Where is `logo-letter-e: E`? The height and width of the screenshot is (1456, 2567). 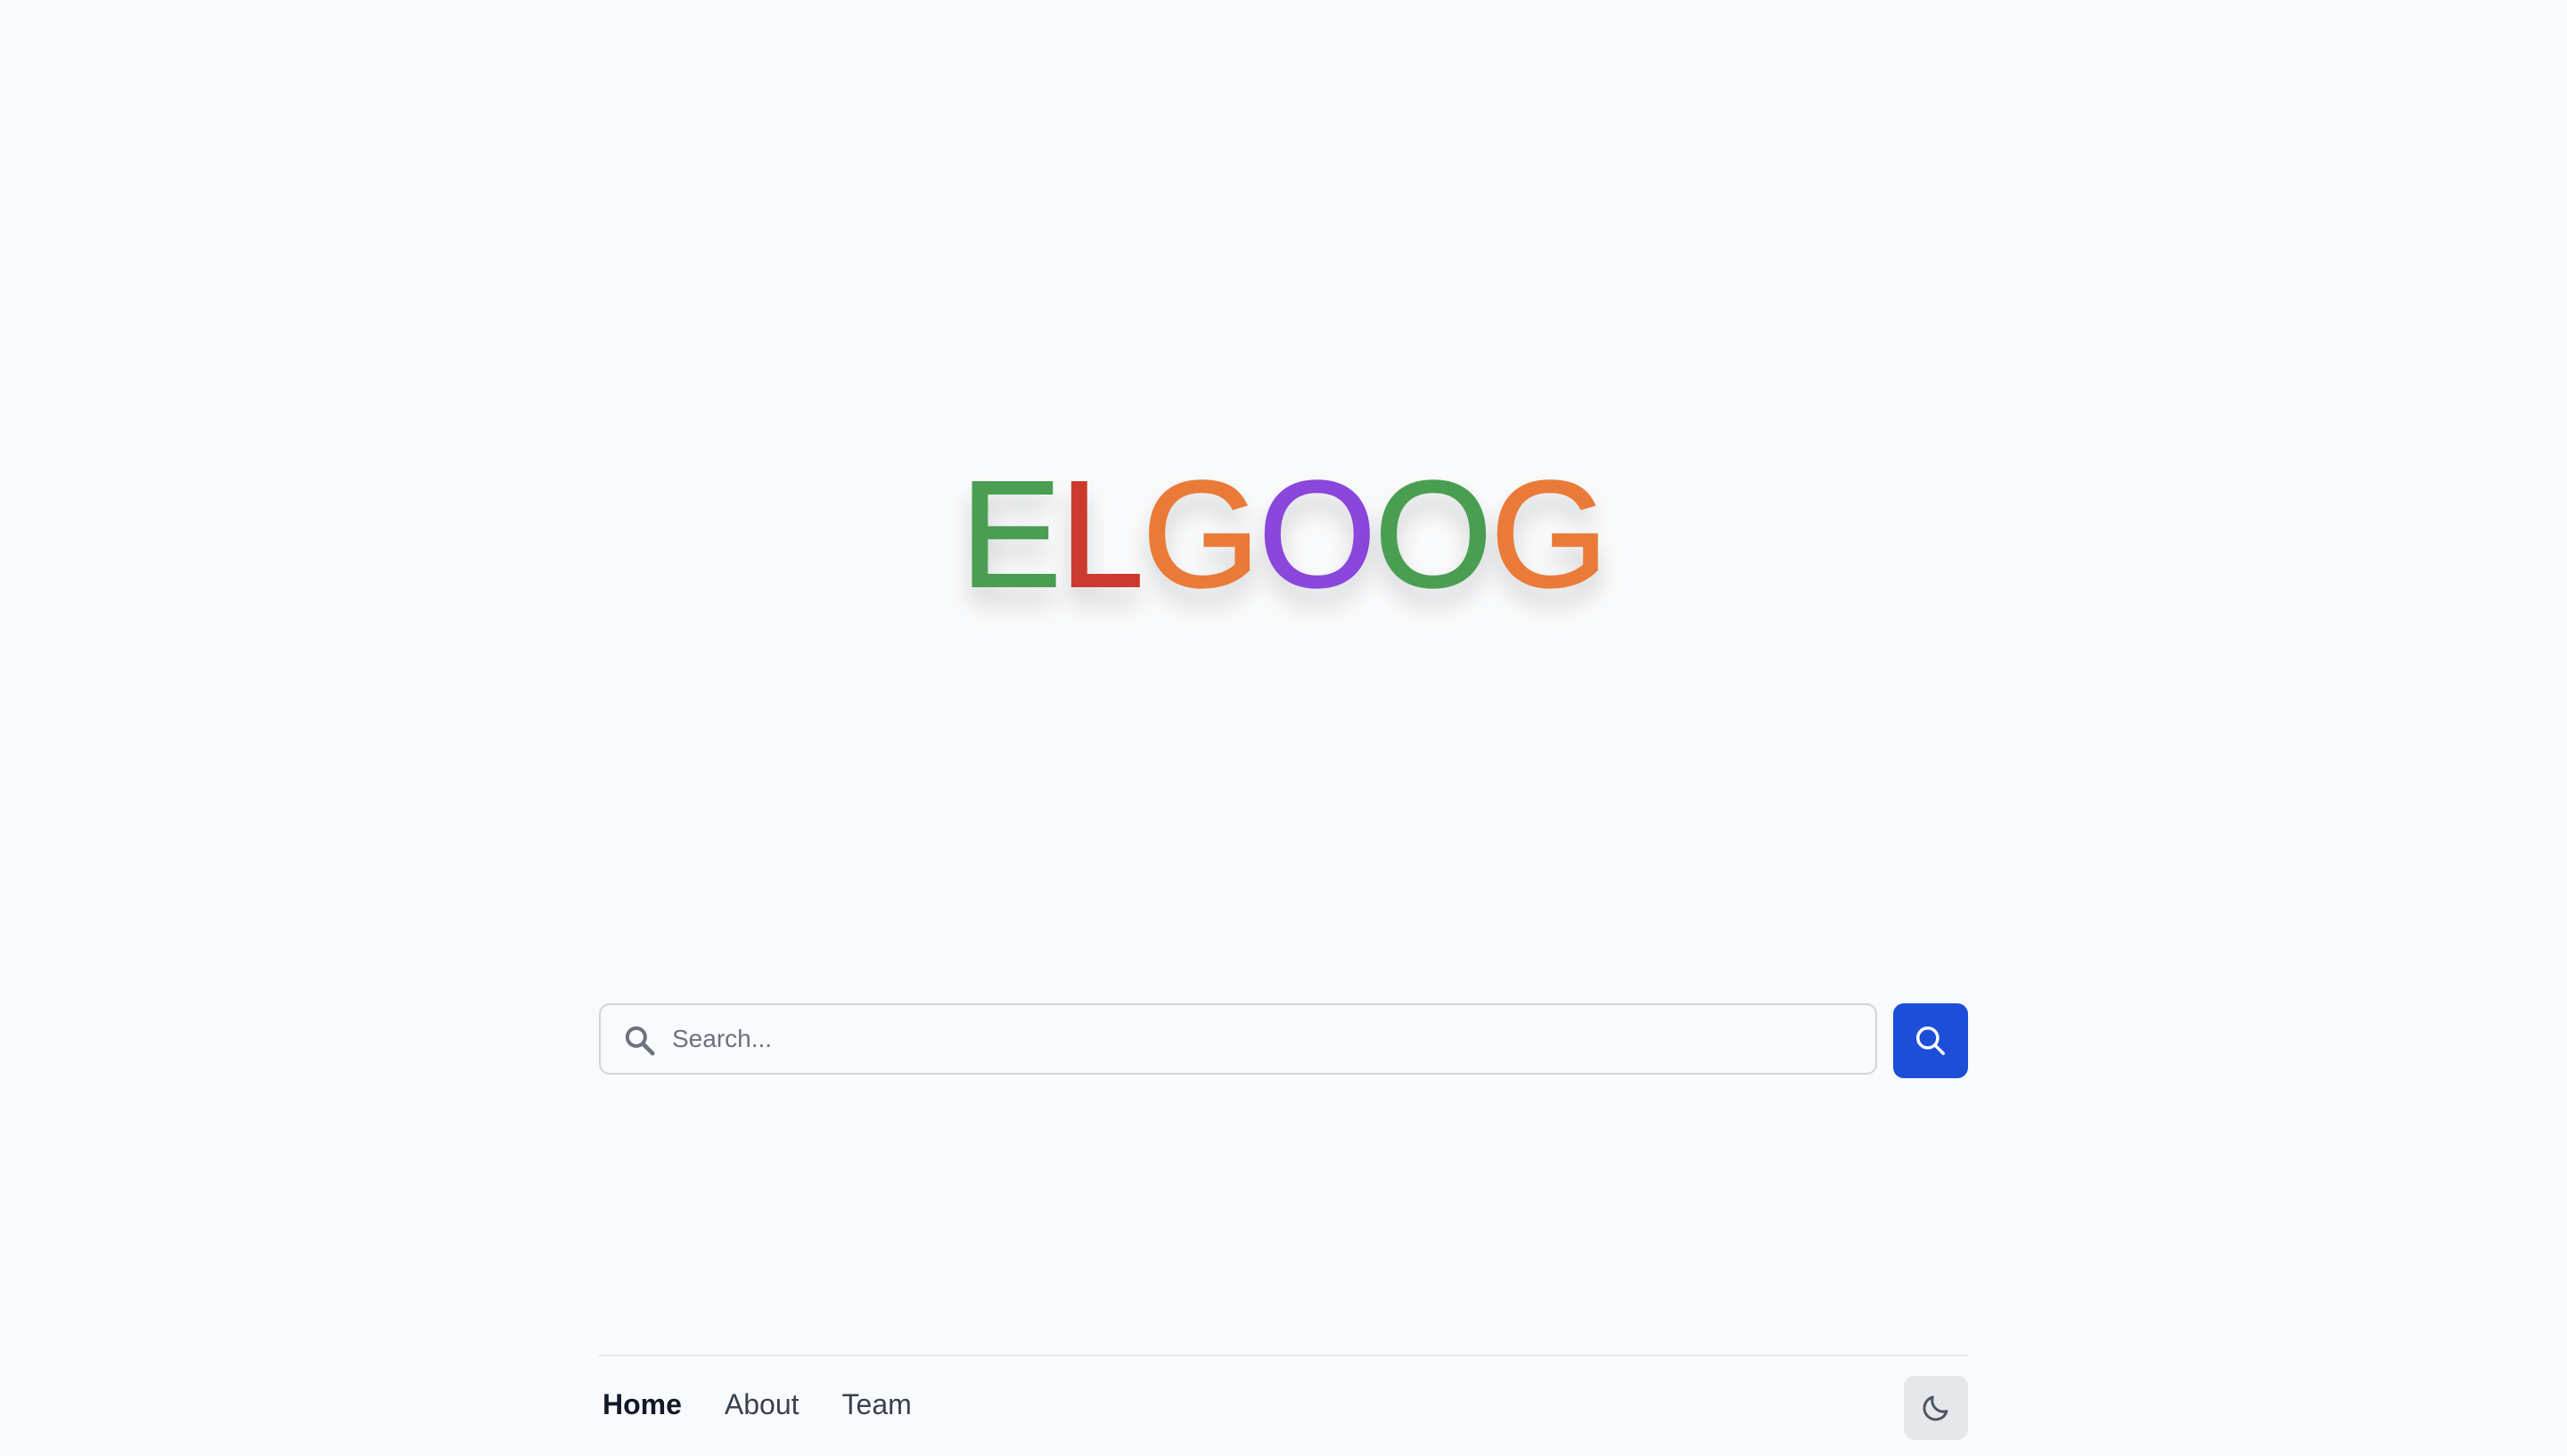
logo-letter-e: E is located at coordinates (1011, 534).